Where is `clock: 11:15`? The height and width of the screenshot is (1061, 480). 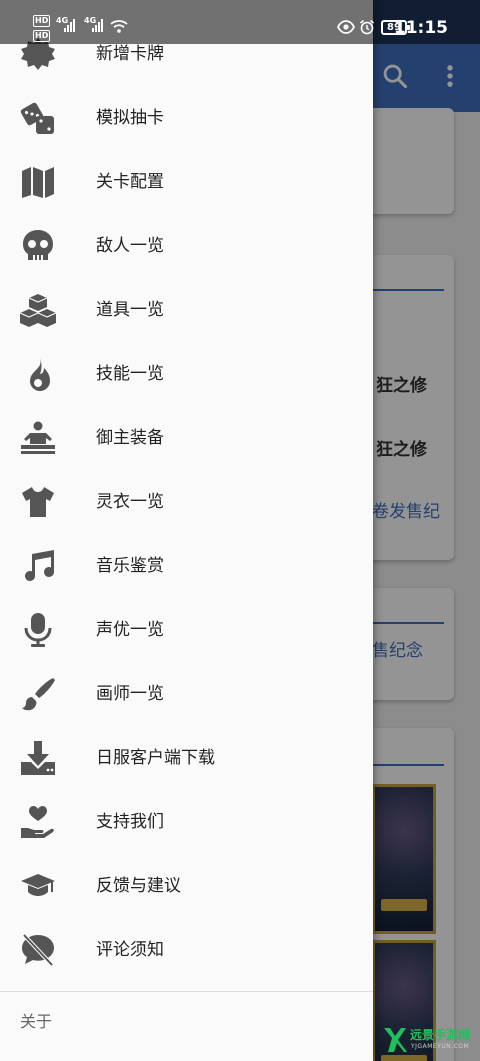 clock: 11:15 is located at coordinates (420, 28).